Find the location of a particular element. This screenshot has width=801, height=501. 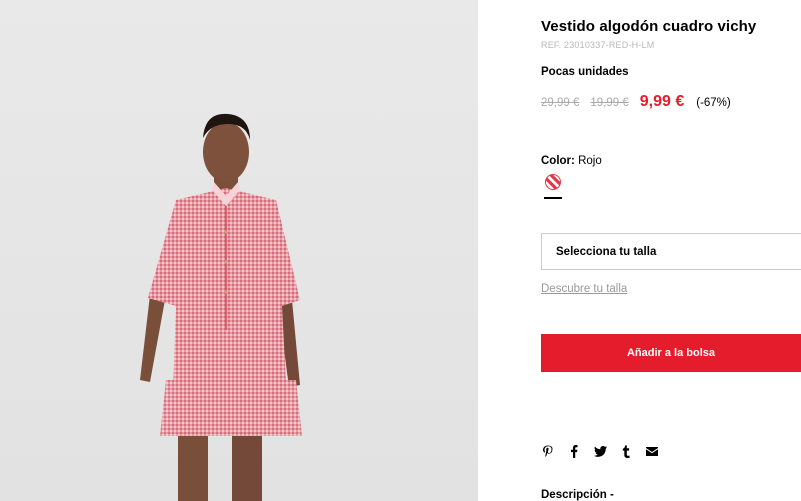

product-ref: REF. 23010337-RED-H-LM is located at coordinates (598, 45).